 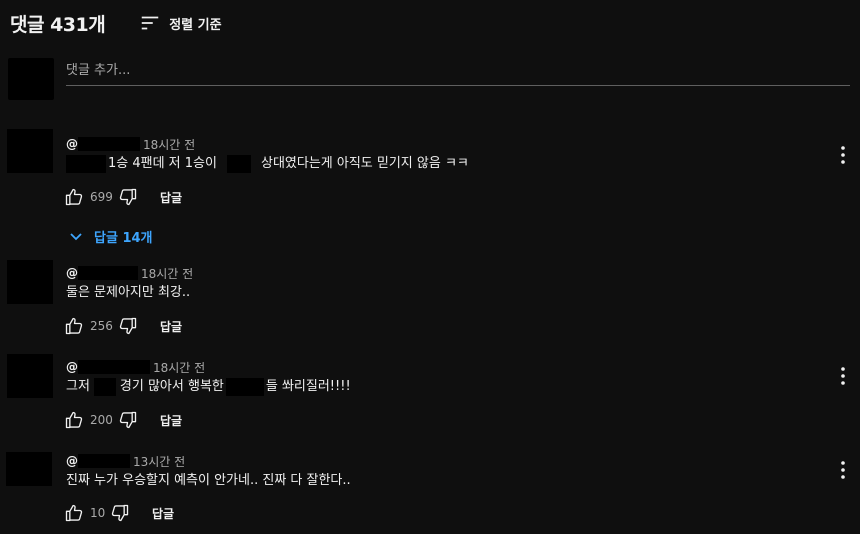 I want to click on like-count: 256, so click(x=101, y=326).